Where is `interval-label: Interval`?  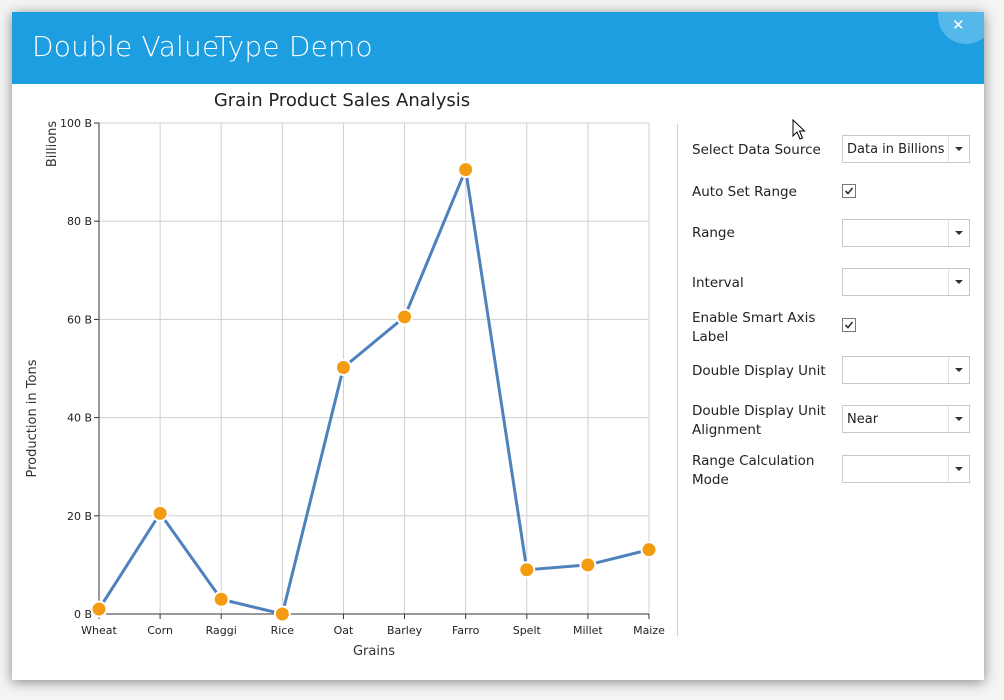 interval-label: Interval is located at coordinates (718, 283).